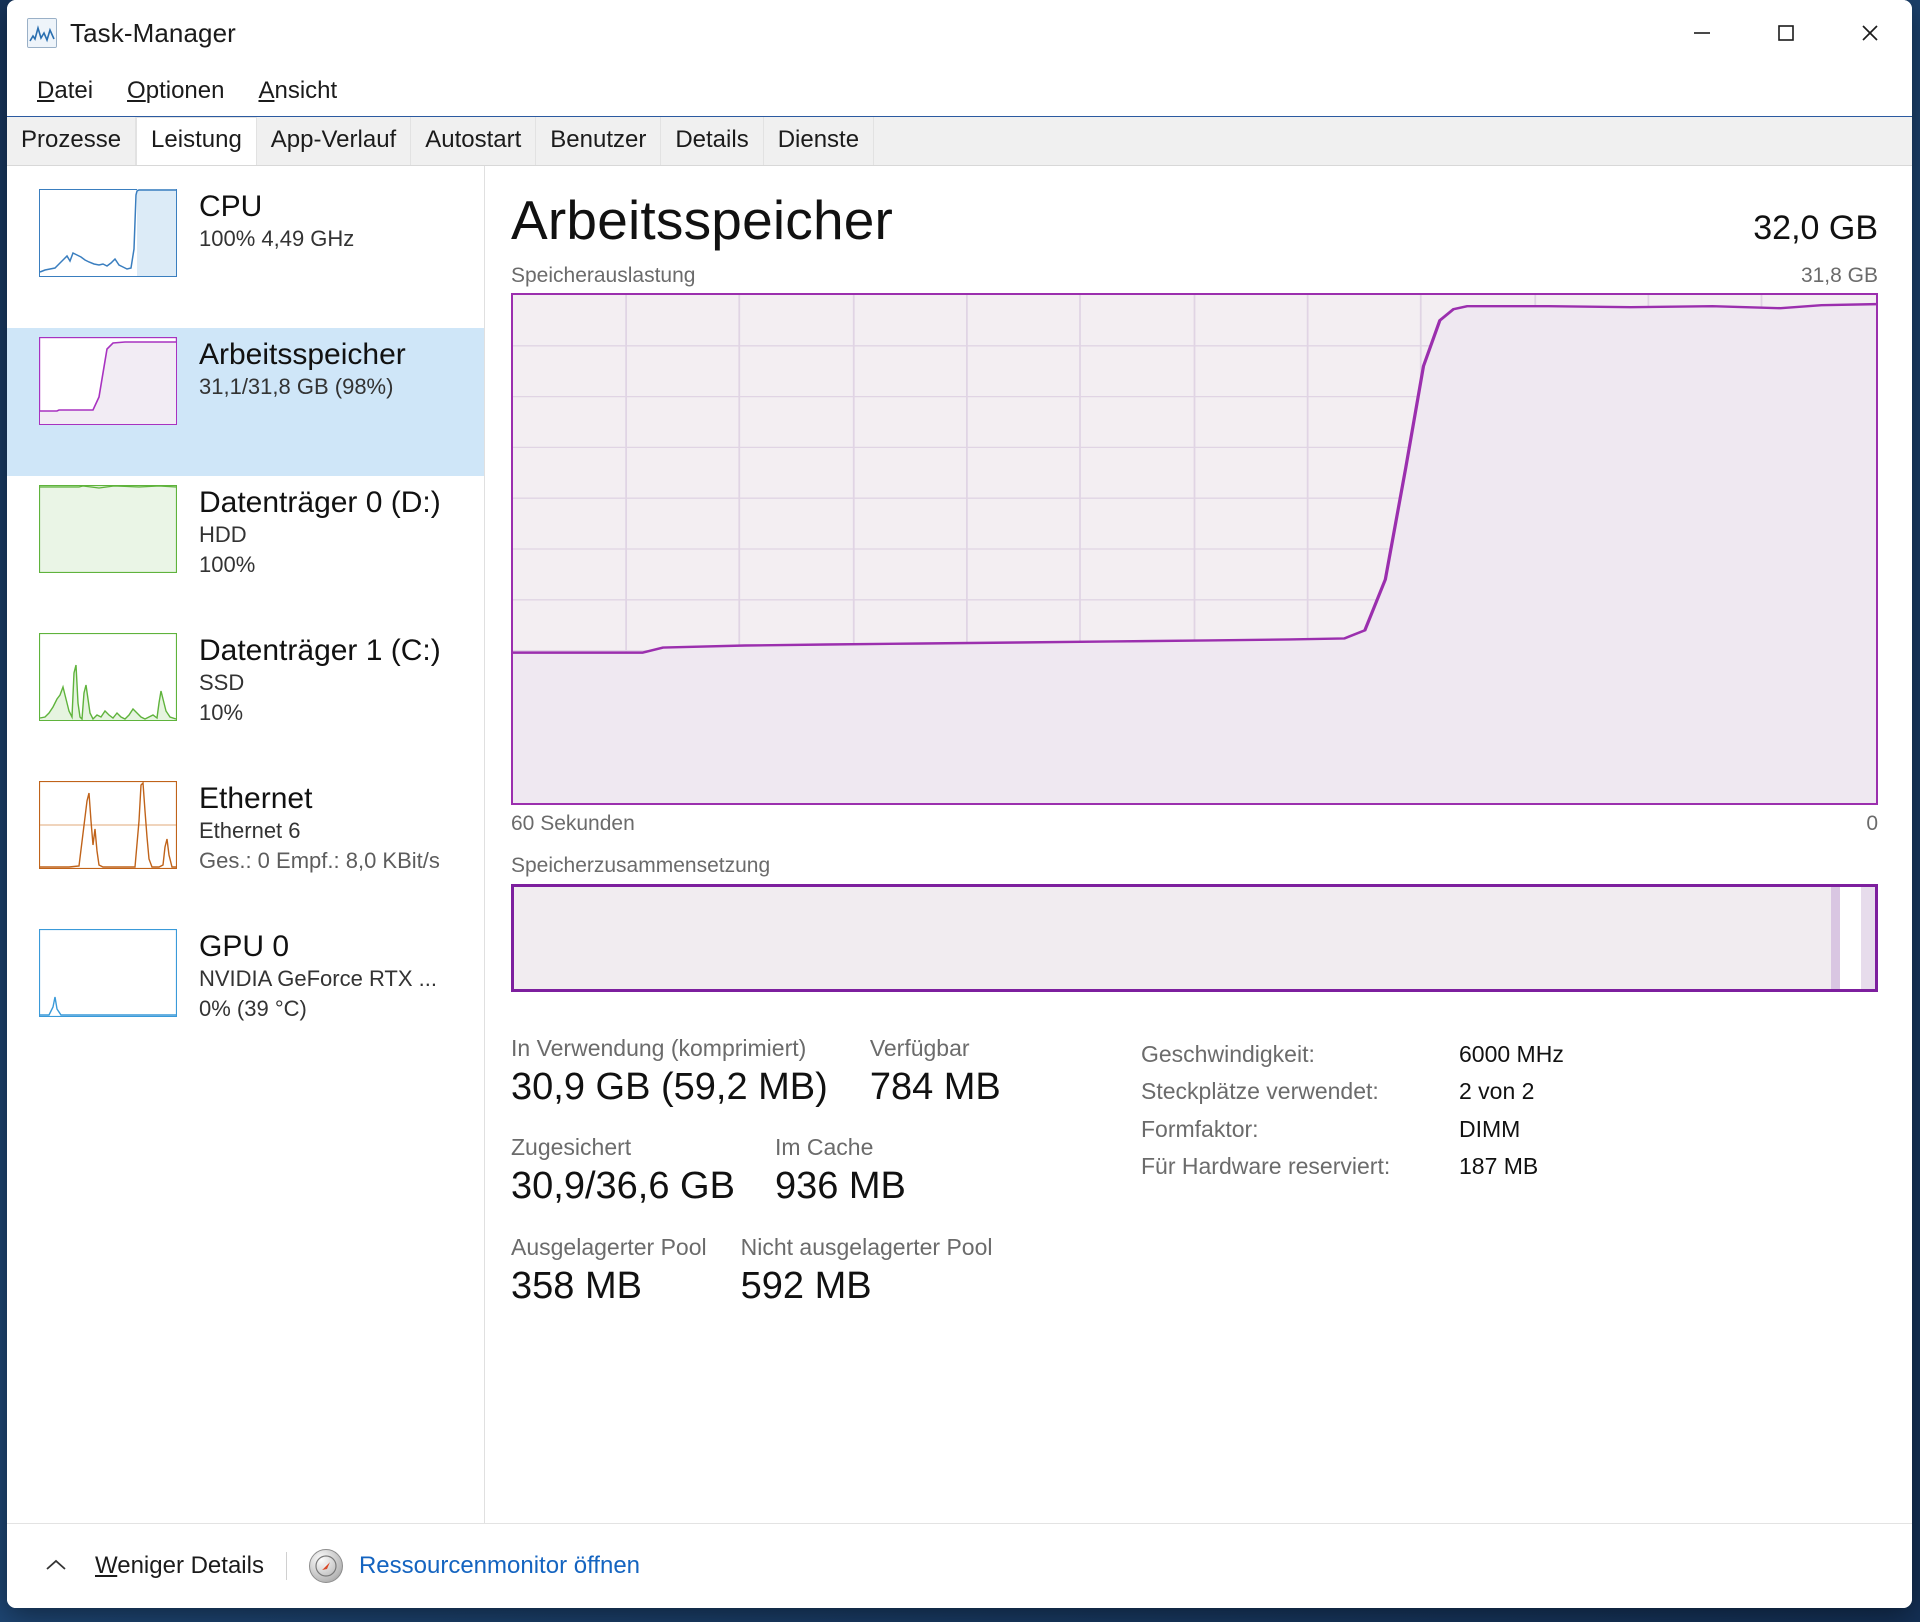 This screenshot has width=1920, height=1622. What do you see at coordinates (319, 860) in the screenshot?
I see `ethernet-stat-2: Ges.: 0 Empf.: 8,0 KBit/s` at bounding box center [319, 860].